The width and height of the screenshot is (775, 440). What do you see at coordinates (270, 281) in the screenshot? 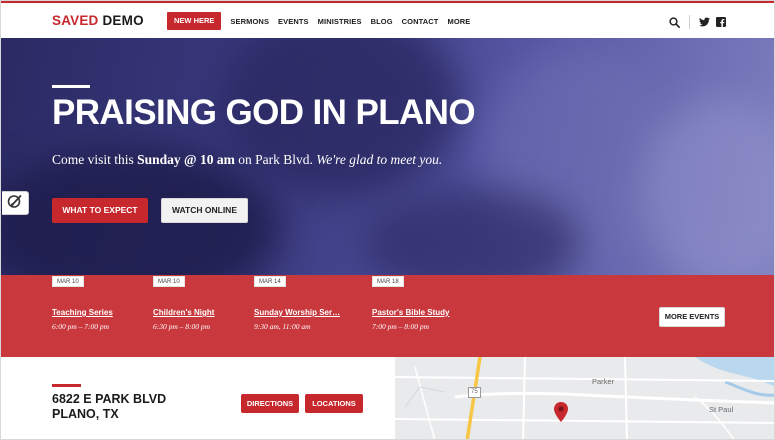
I see `event-date-badge: MAR 14` at bounding box center [270, 281].